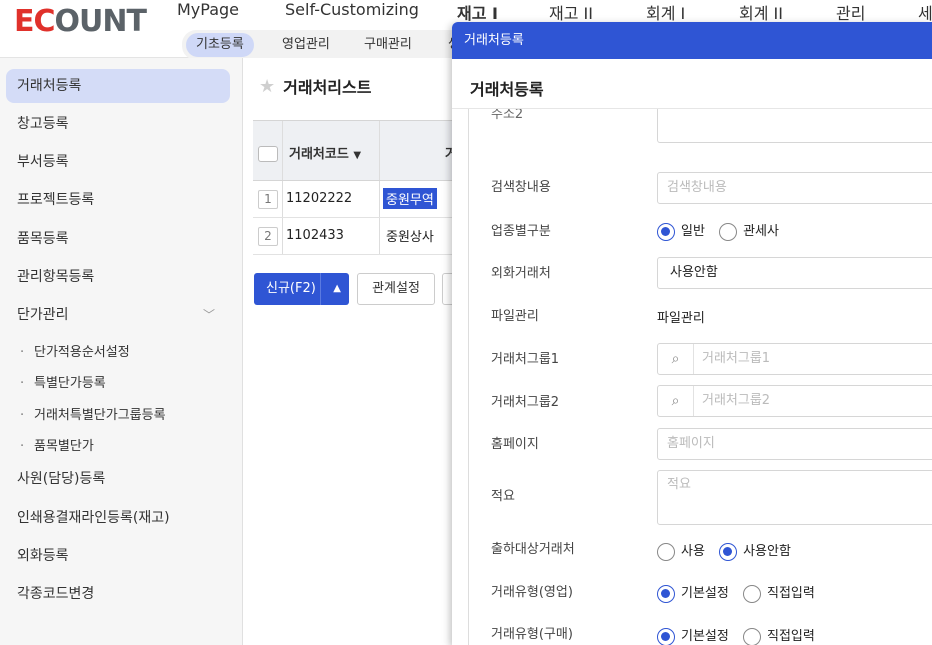 This screenshot has width=932, height=645. What do you see at coordinates (525, 359) in the screenshot?
I see `label-customer-group1: 거래처그룹1` at bounding box center [525, 359].